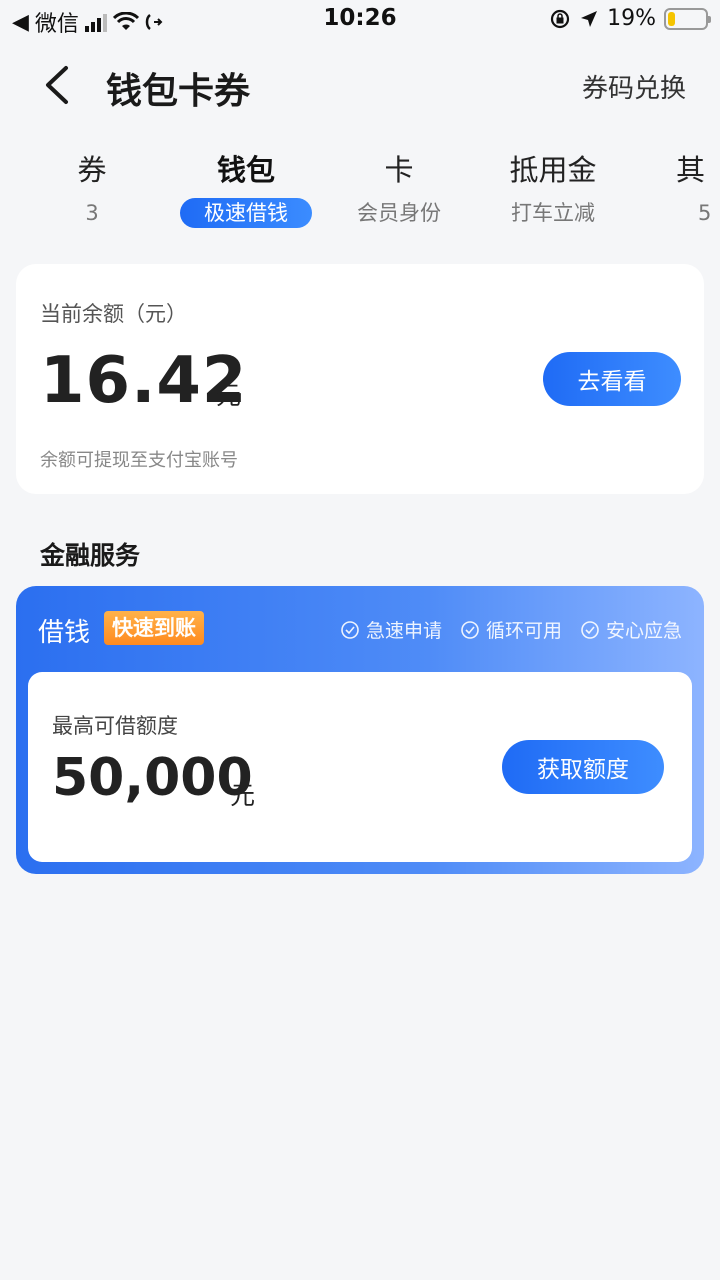 The width and height of the screenshot is (720, 1280). I want to click on tab-title: 其, so click(691, 170).